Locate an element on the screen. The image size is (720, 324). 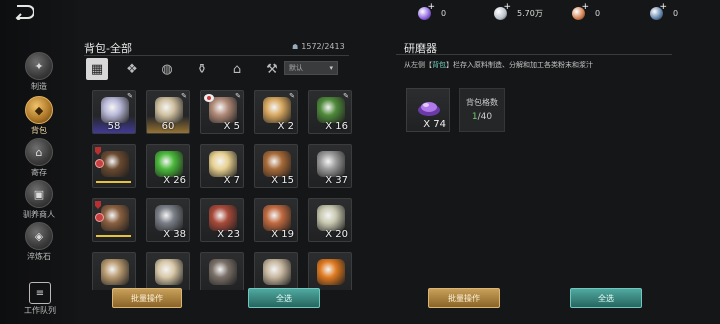
inventory-slot: ✎ X 5 is located at coordinates (222, 112).